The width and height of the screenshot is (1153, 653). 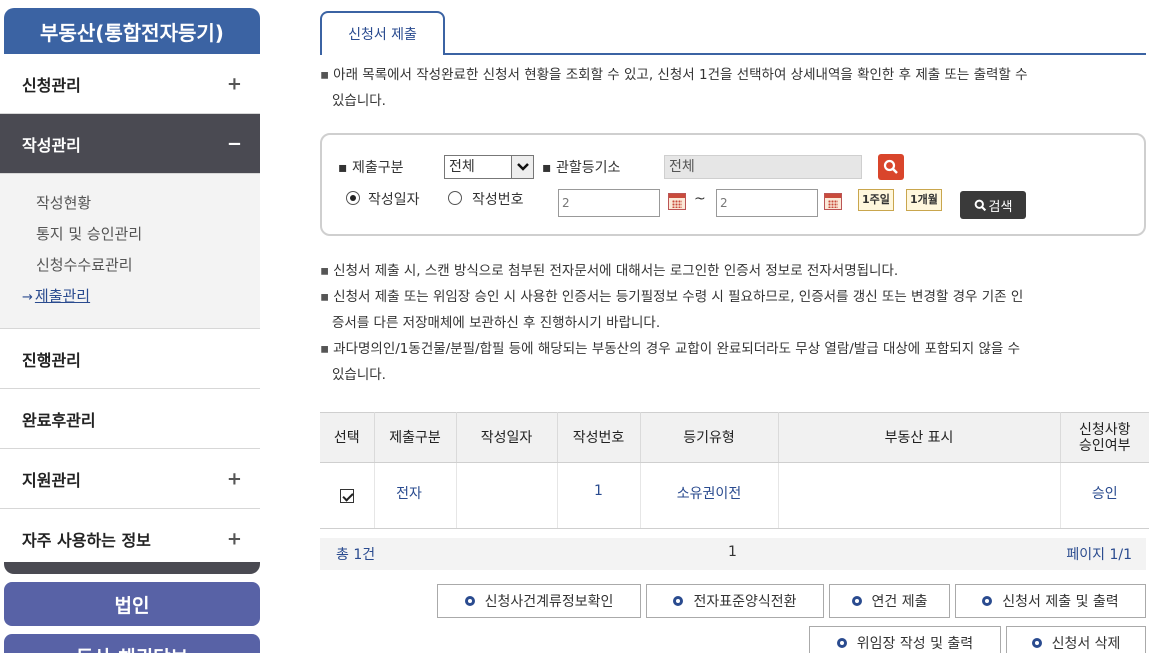 I want to click on note-text: 증서를 다른 저장매체에 보관하신 후 진행하시기 바랍니다., so click(x=496, y=323).